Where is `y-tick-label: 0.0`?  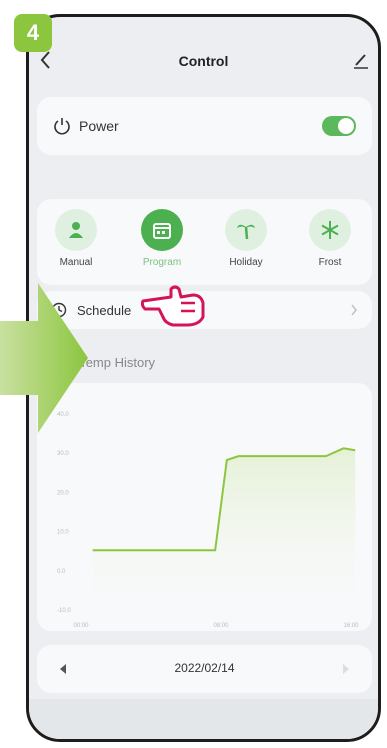
y-tick-label: 0.0 is located at coordinates (61, 572).